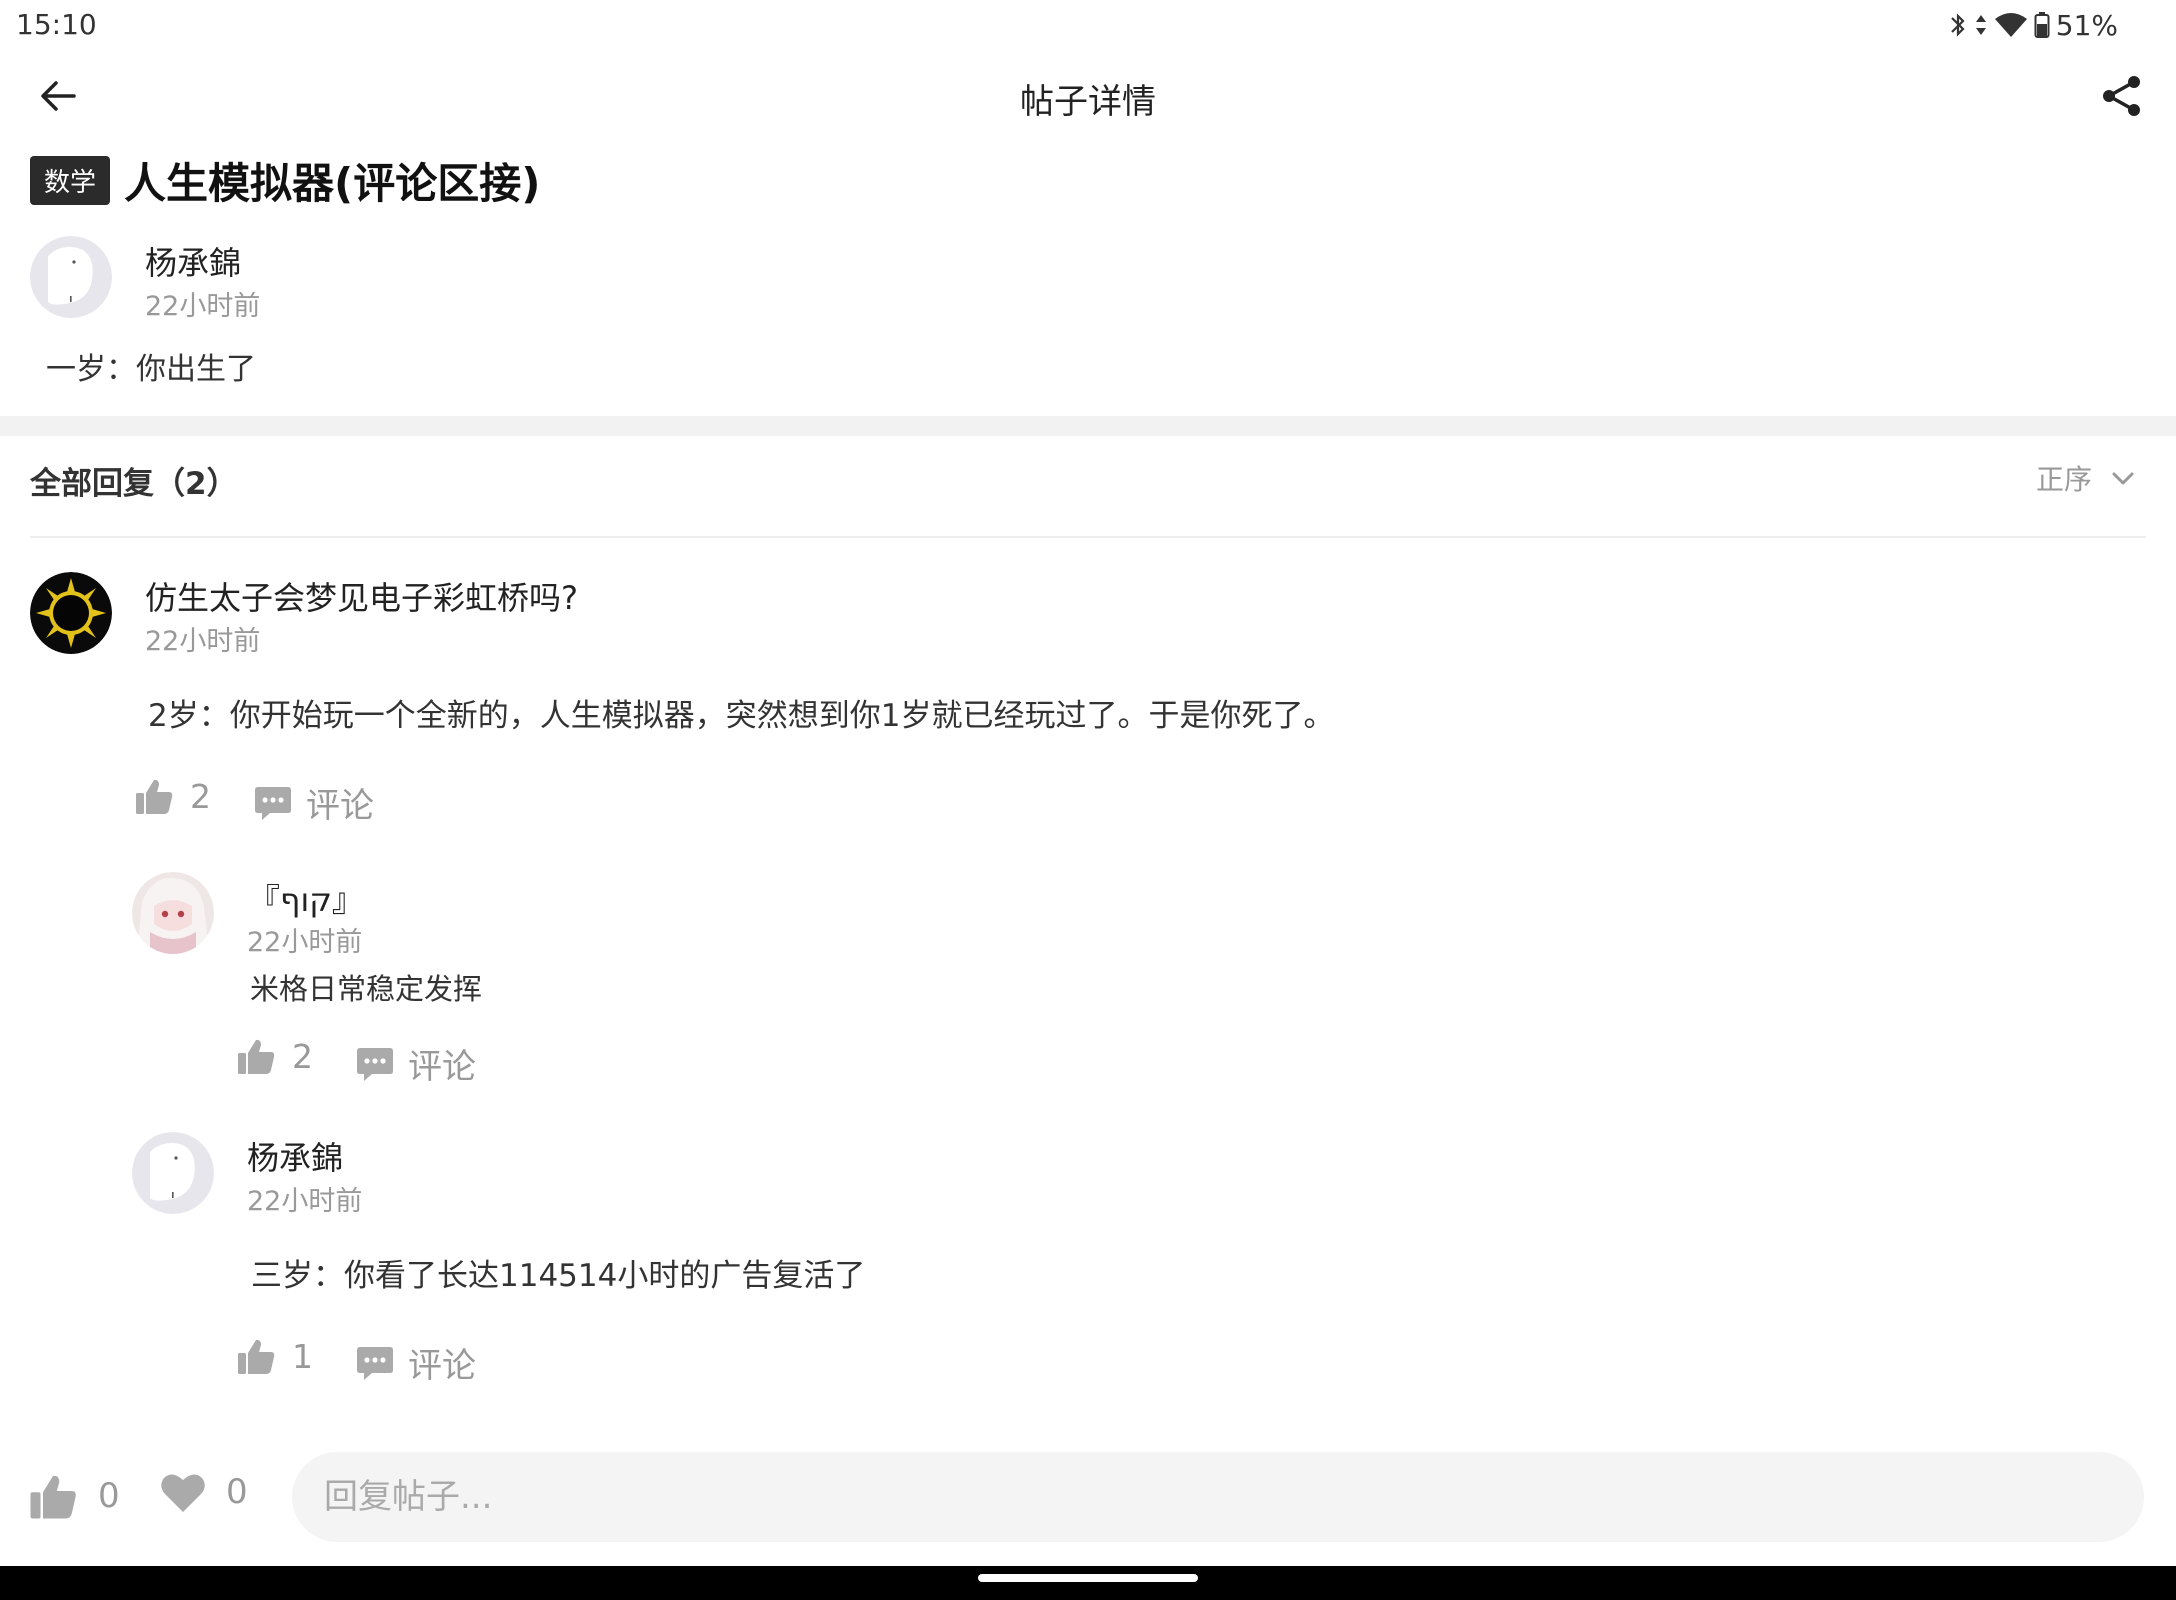 The width and height of the screenshot is (2176, 1600). Describe the element at coordinates (2123, 478) in the screenshot. I see `chevron-down-icon` at that location.